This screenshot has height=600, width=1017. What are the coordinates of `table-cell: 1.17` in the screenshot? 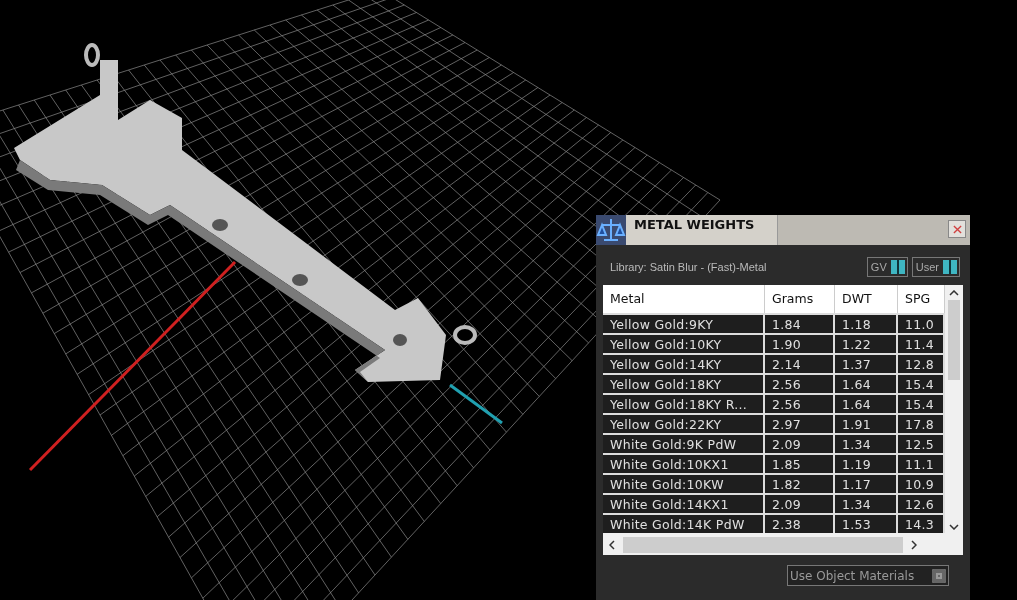 It's located at (866, 483).